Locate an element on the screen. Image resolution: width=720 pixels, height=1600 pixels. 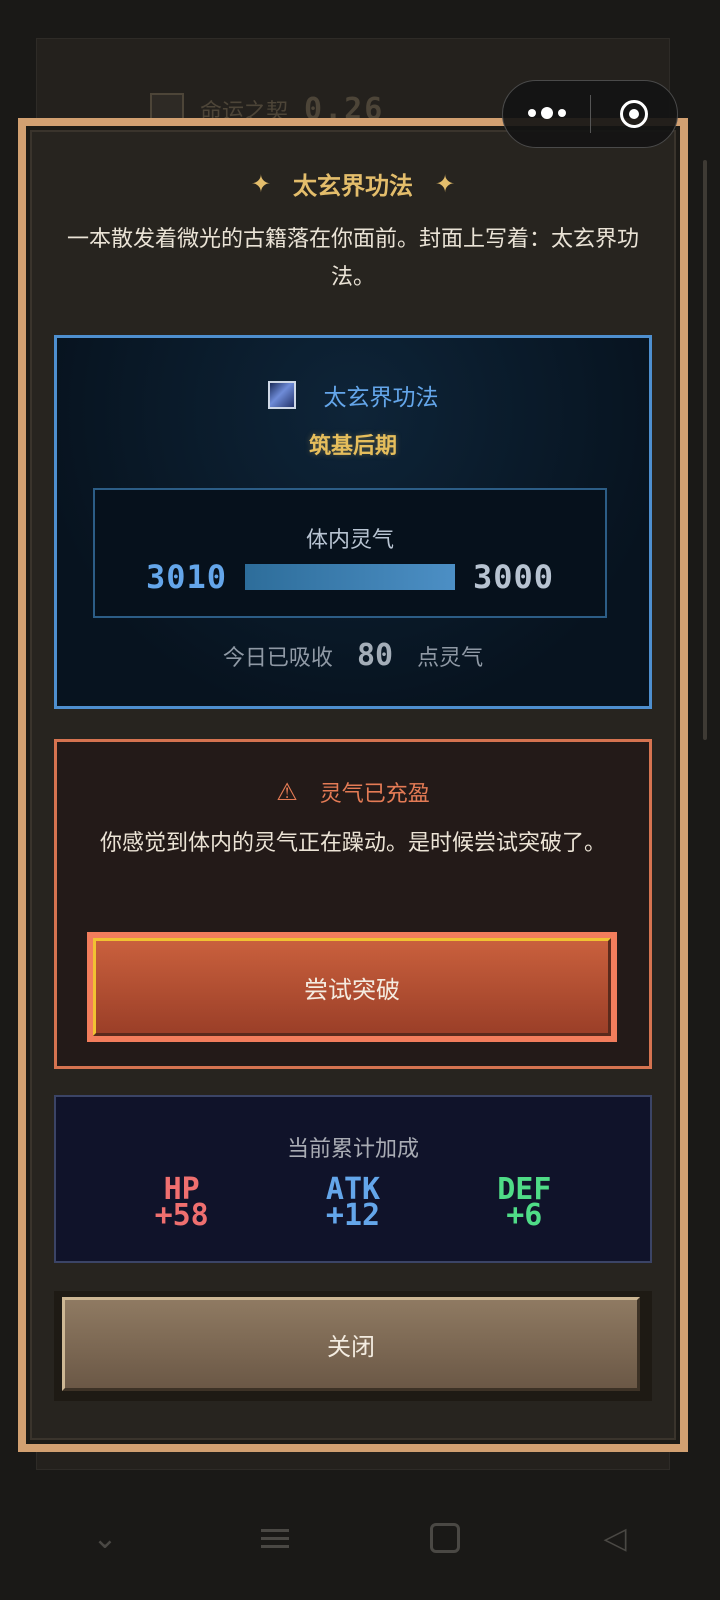
hp-stat: HP +58 is located at coordinates (181, 1204).